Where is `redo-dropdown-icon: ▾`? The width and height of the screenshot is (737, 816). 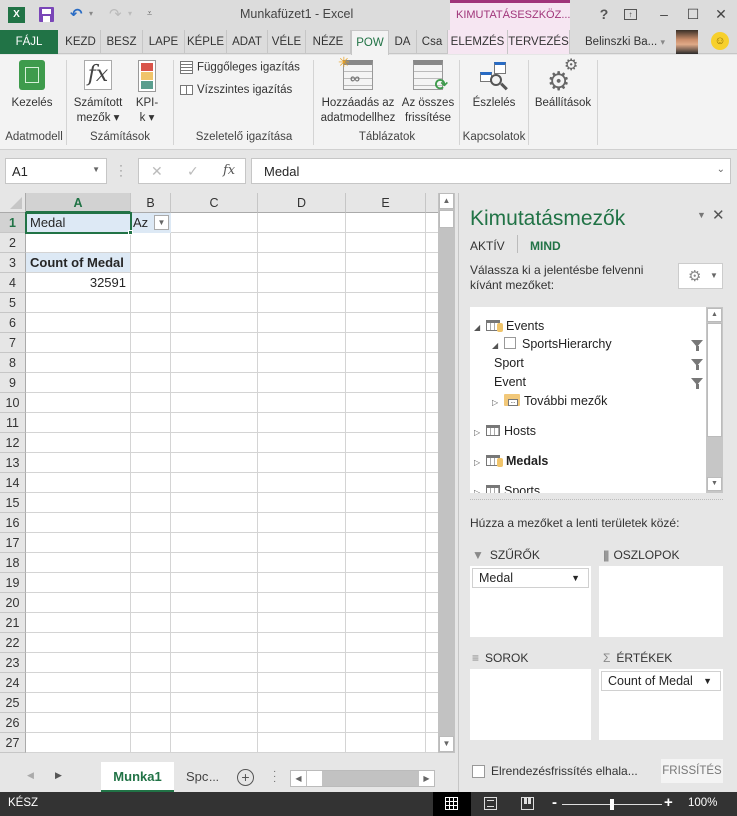
redo-dropdown-icon: ▾ is located at coordinates (130, 13).